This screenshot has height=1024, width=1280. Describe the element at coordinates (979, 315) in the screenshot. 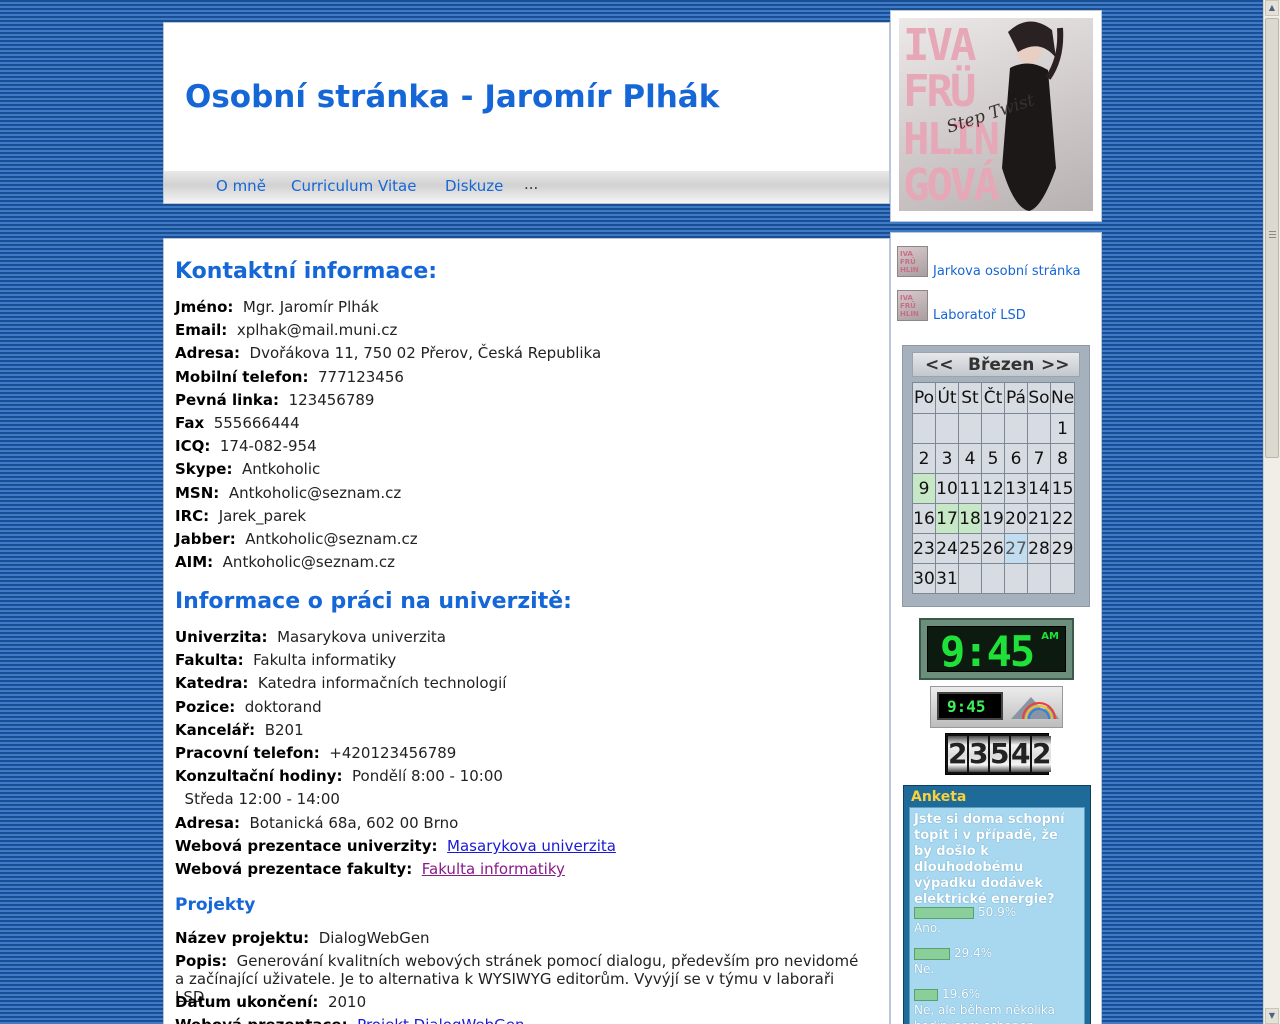

I see `sidebar-link-label: Laboratoř LSD` at that location.